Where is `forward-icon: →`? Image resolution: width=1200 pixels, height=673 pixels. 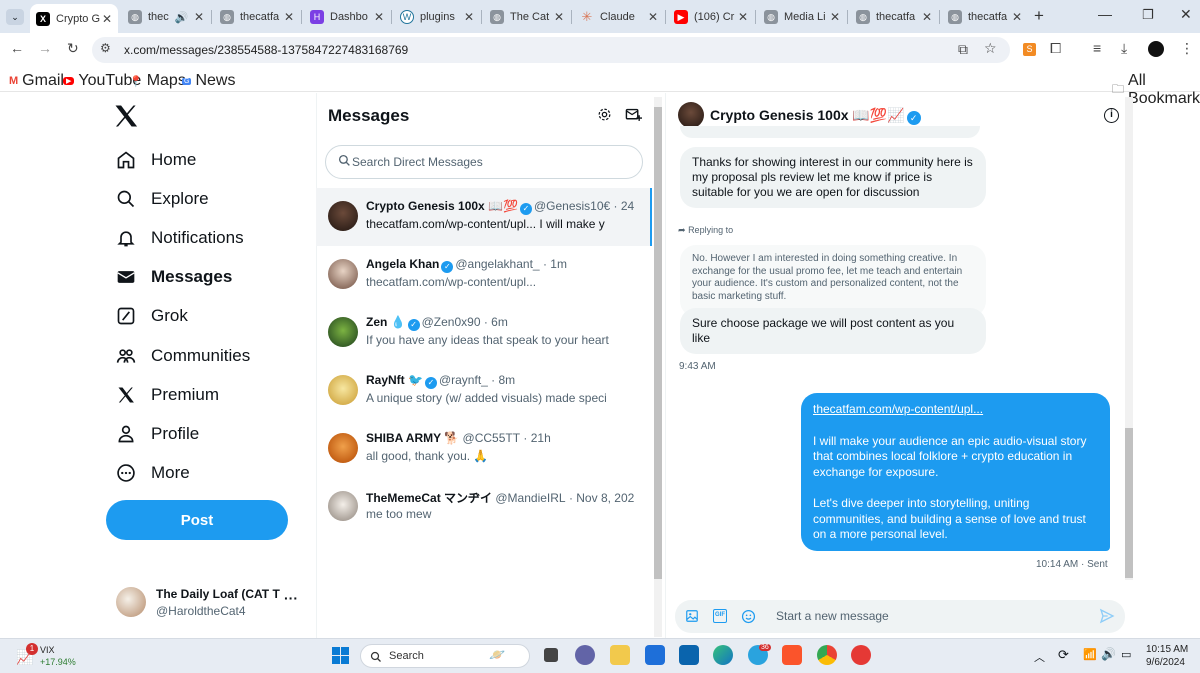 forward-icon: → is located at coordinates (45, 48).